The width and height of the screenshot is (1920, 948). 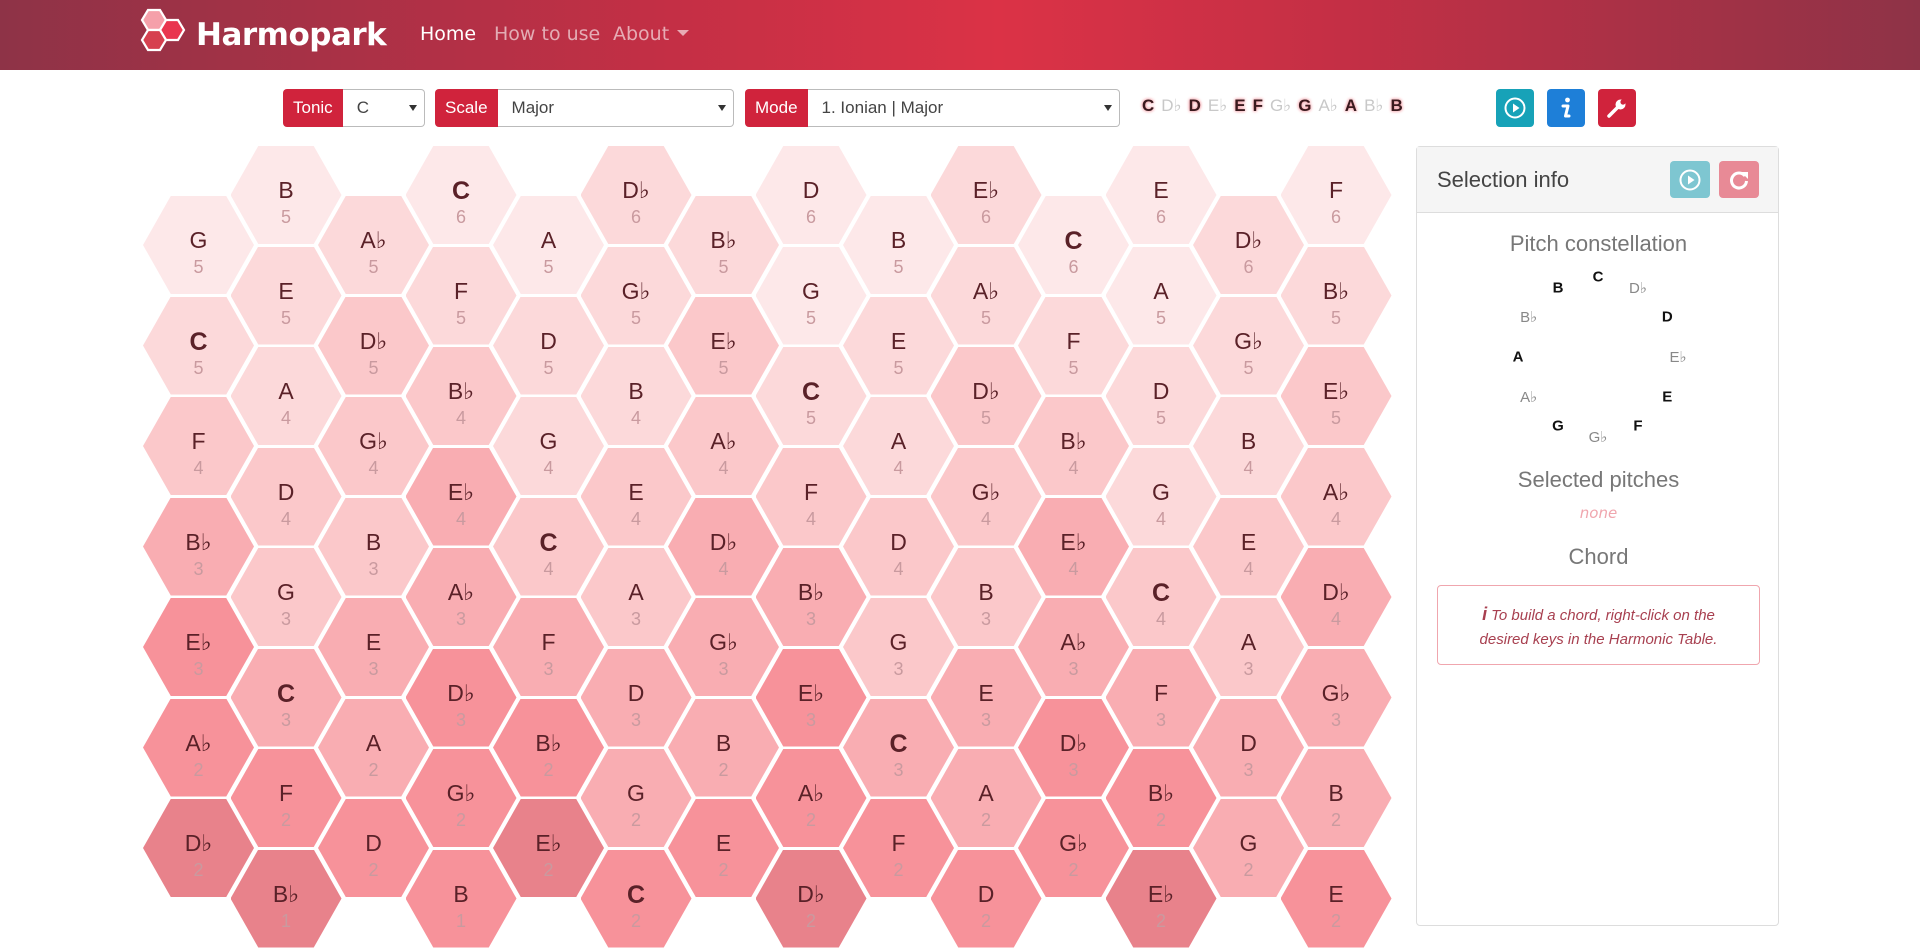 I want to click on hex-key: A5, so click(x=548, y=245).